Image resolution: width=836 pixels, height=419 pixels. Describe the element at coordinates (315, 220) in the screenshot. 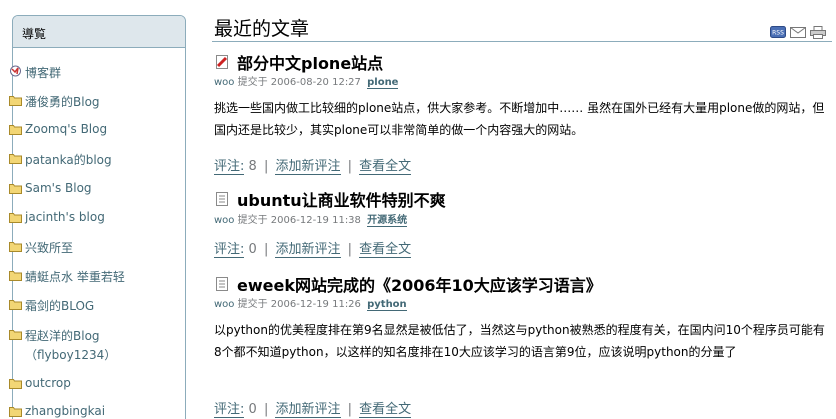

I see `entry-date: 2006-12-19 11:38` at that location.